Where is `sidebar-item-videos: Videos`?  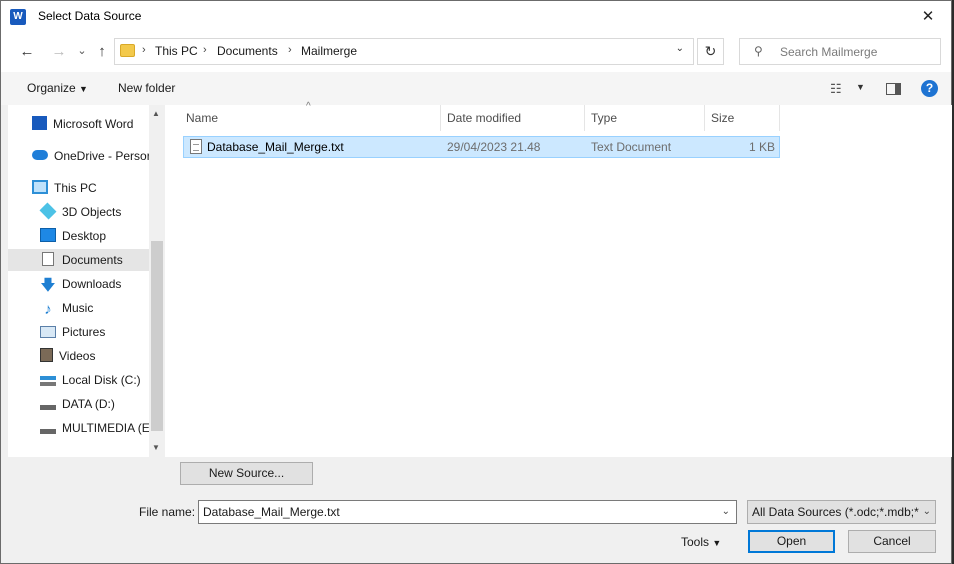 sidebar-item-videos: Videos is located at coordinates (67, 356).